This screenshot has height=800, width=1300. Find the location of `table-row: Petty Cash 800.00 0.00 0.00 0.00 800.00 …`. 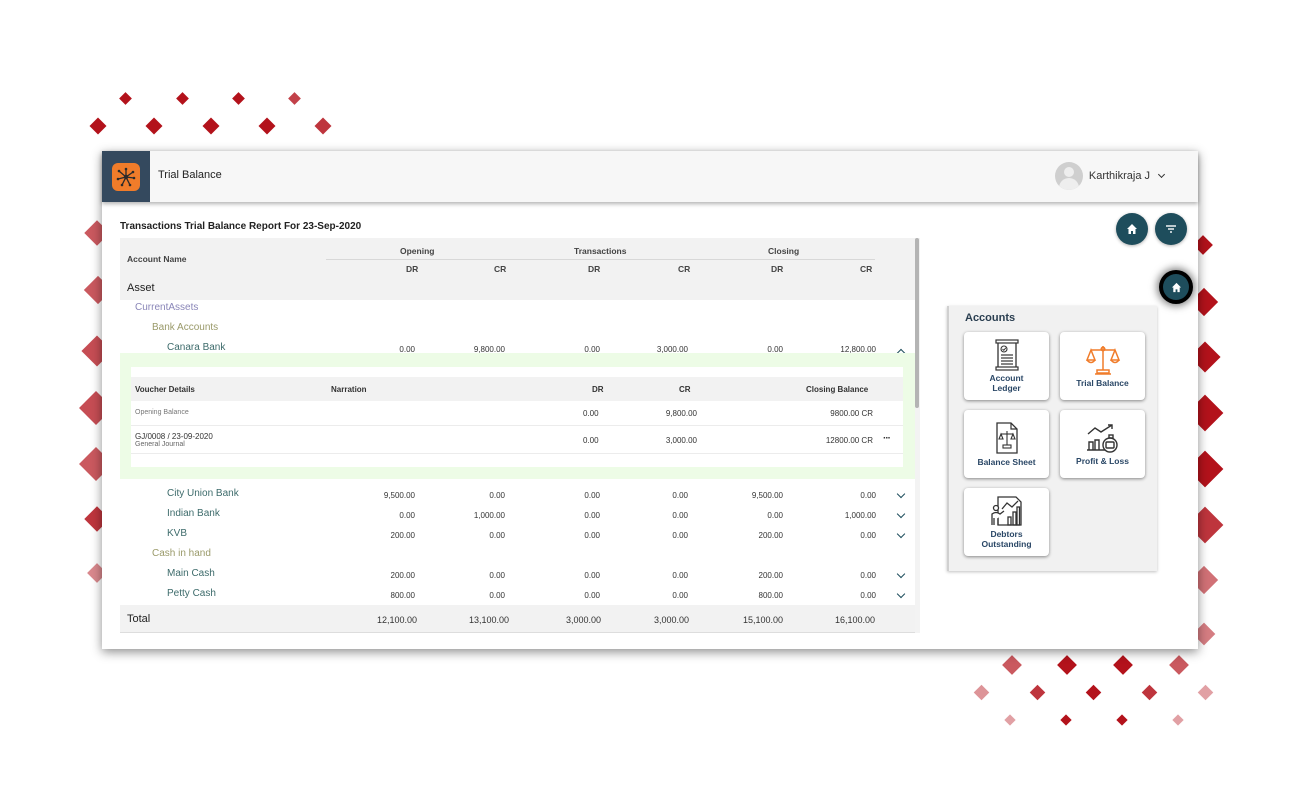

table-row: Petty Cash 800.00 0.00 0.00 0.00 800.00 … is located at coordinates (517, 594).